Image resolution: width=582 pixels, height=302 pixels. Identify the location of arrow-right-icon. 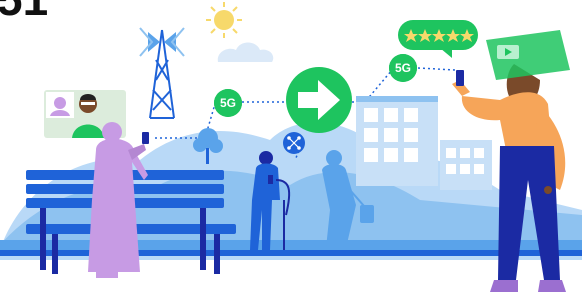
(319, 100).